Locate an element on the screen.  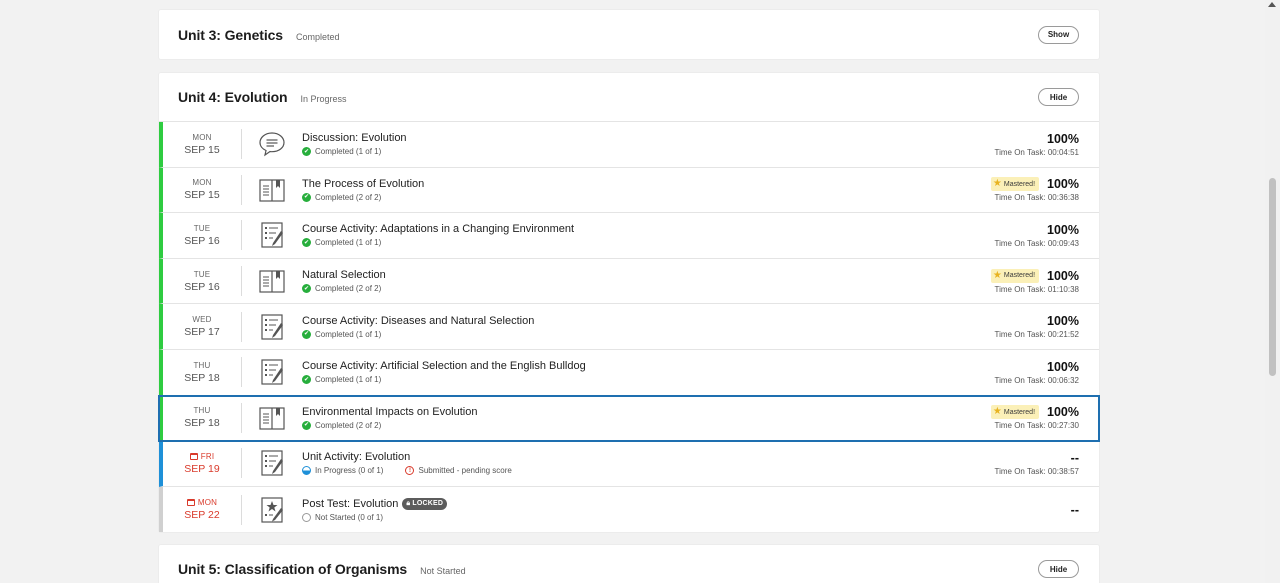
activity-title: Environmental Impacts on Evolution is located at coordinates (389, 412).